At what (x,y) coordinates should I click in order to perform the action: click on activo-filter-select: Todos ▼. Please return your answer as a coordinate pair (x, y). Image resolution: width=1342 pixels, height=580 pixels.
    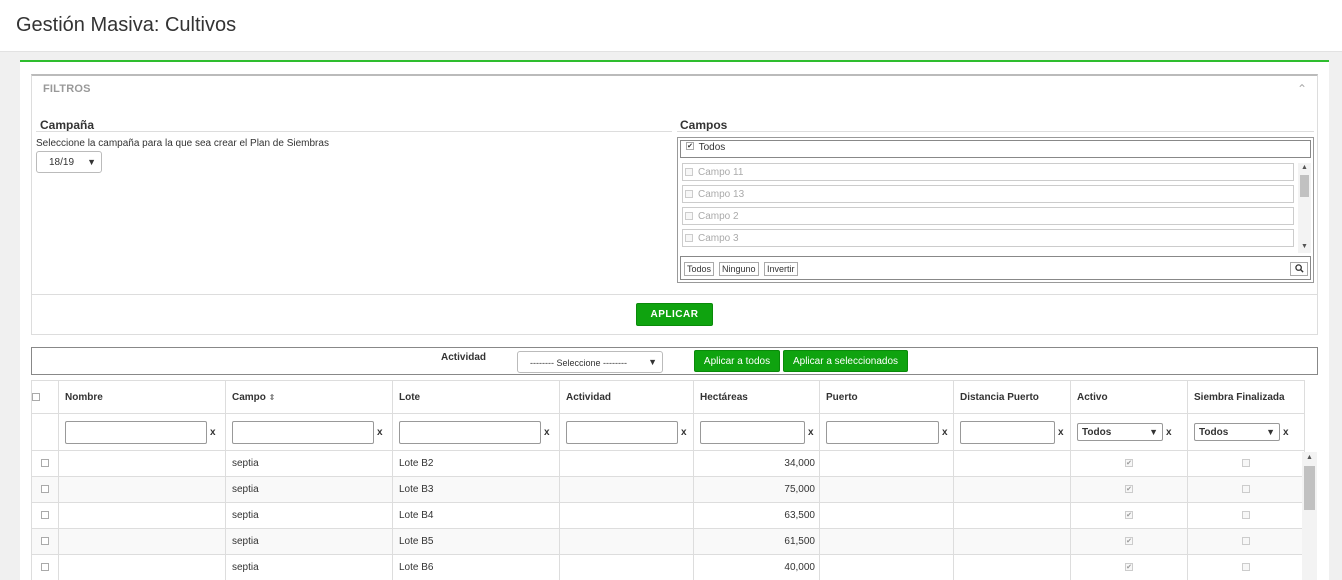
    Looking at the image, I should click on (1120, 432).